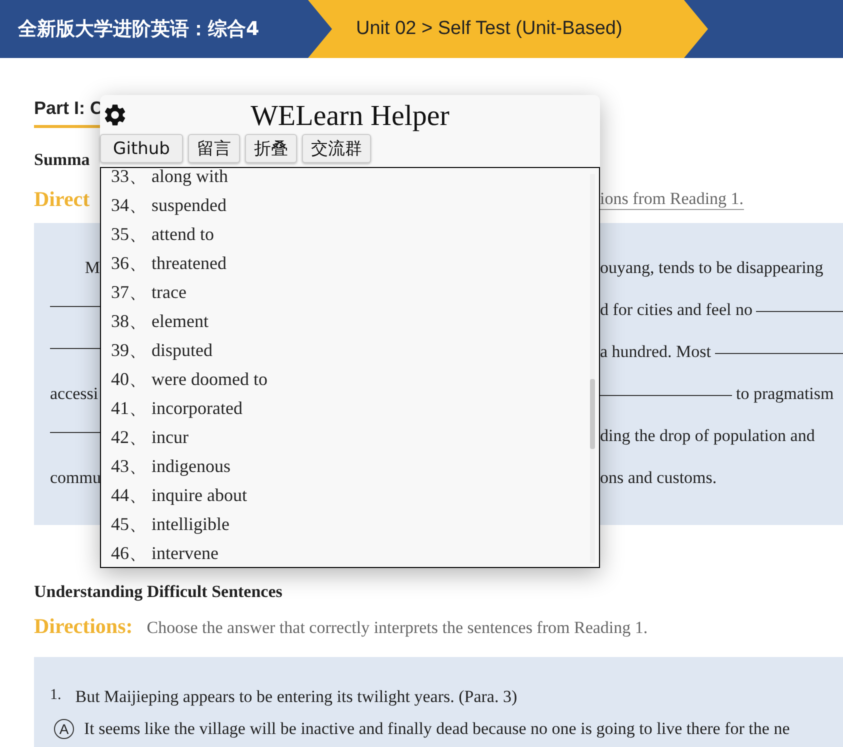 Image resolution: width=843 pixels, height=747 pixels. What do you see at coordinates (62, 199) in the screenshot?
I see `directions-label: Direct` at bounding box center [62, 199].